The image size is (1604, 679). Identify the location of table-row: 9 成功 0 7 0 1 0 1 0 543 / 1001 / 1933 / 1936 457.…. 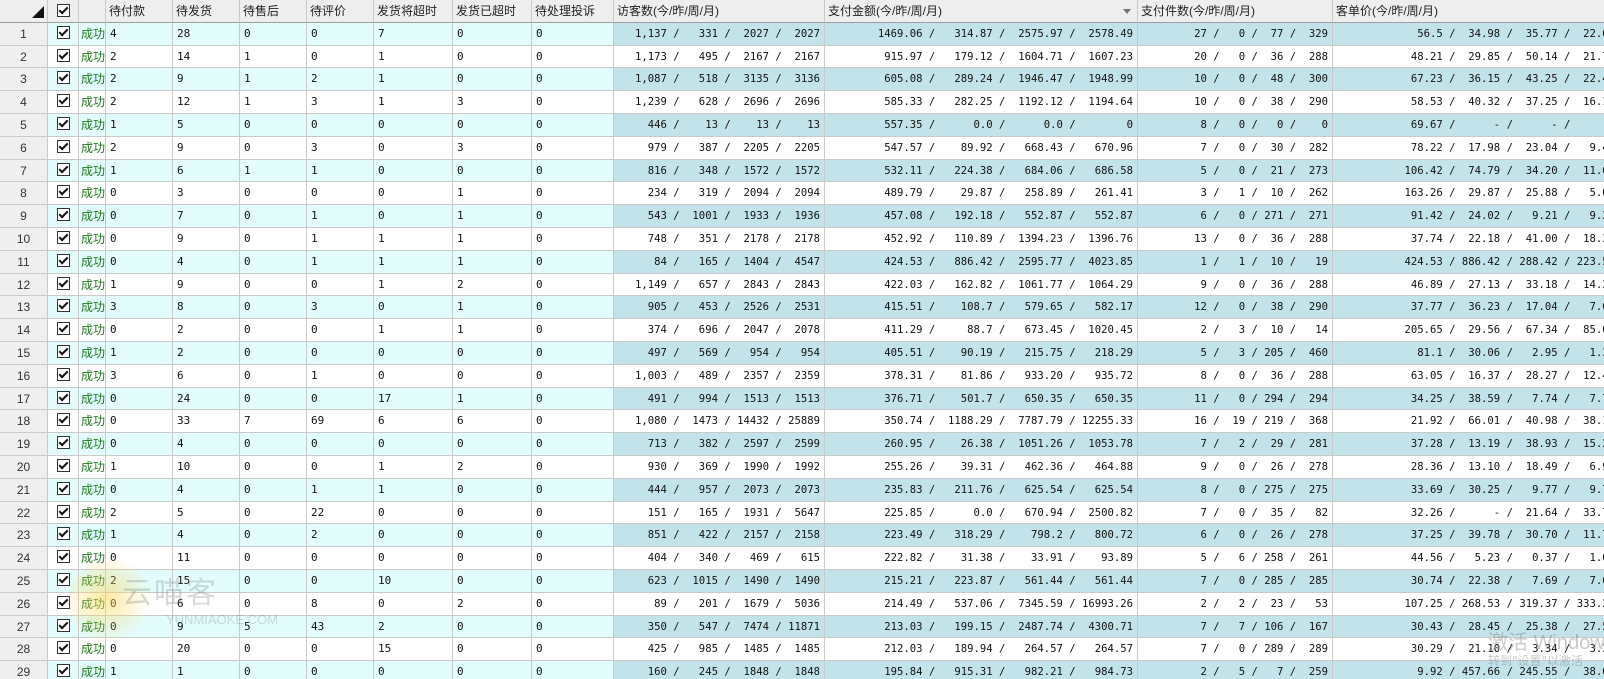
(802, 216).